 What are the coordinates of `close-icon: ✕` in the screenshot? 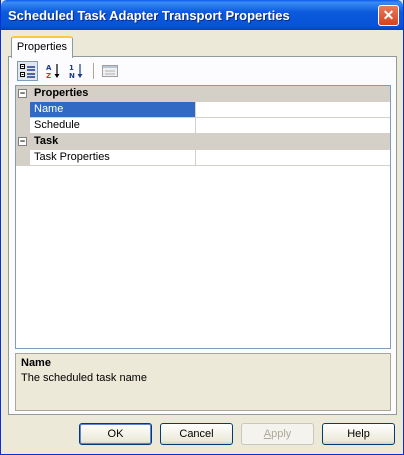 It's located at (388, 15).